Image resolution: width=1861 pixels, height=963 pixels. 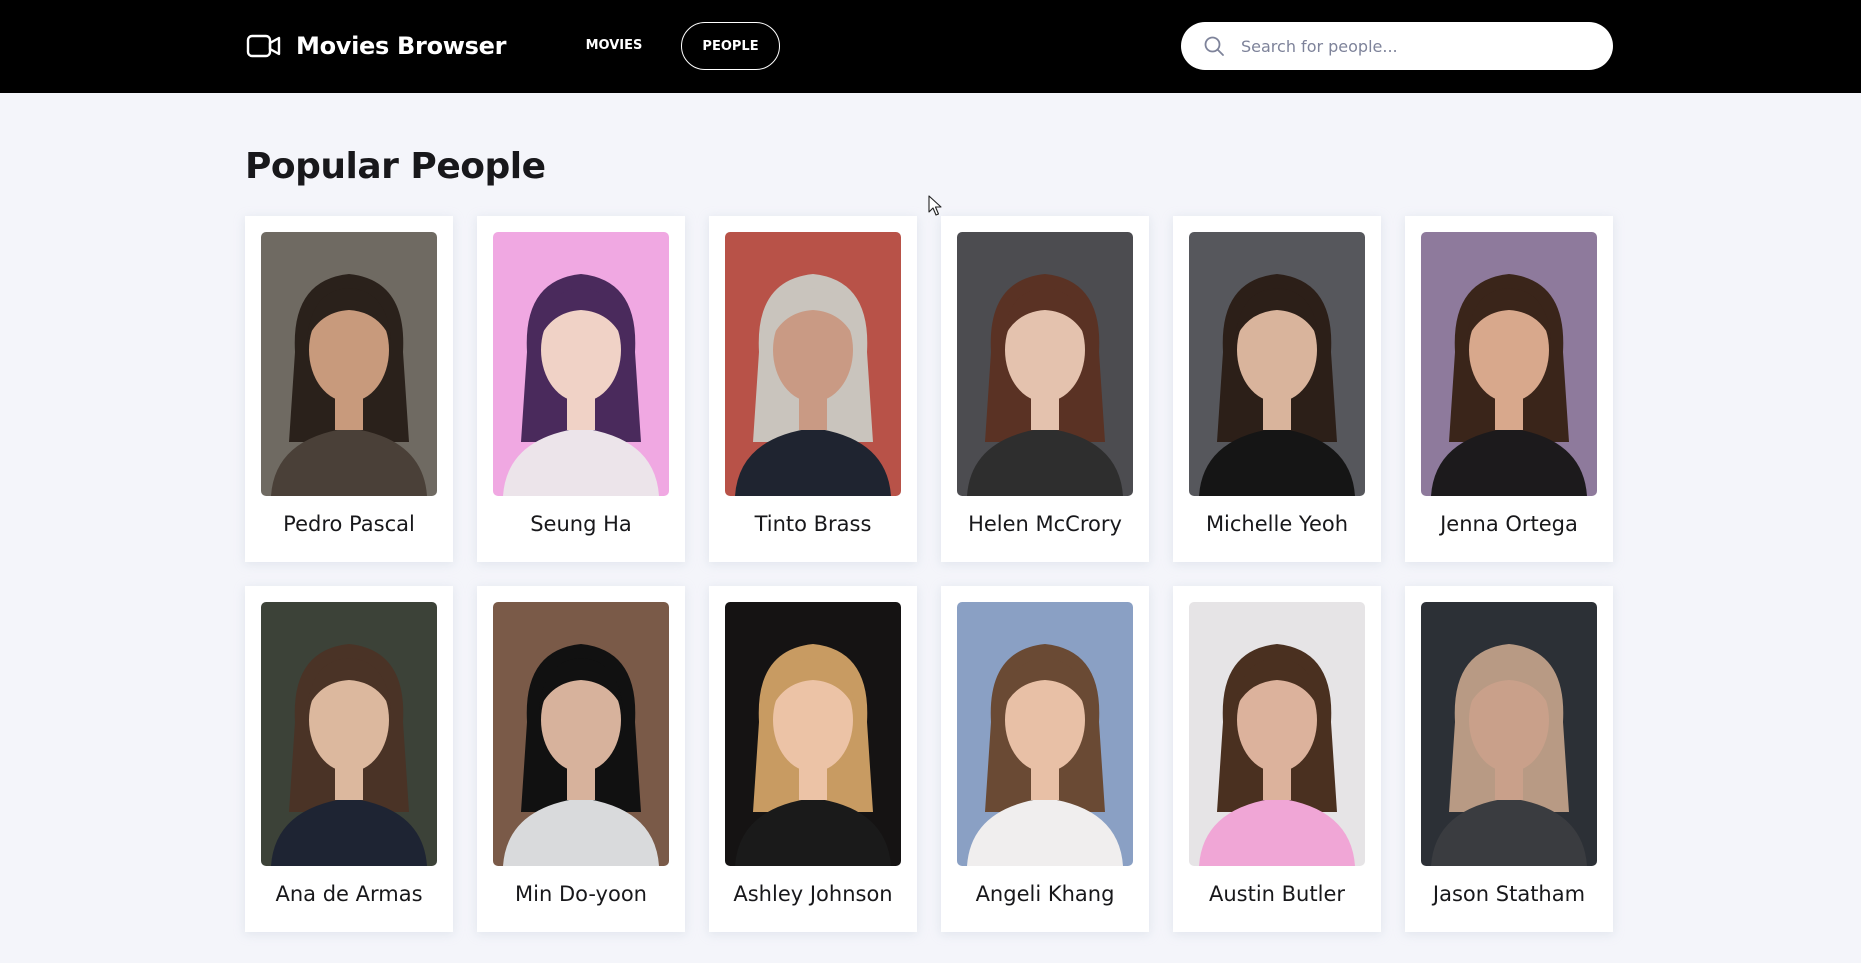 I want to click on person-card: Helen McCrory, so click(x=1045, y=389).